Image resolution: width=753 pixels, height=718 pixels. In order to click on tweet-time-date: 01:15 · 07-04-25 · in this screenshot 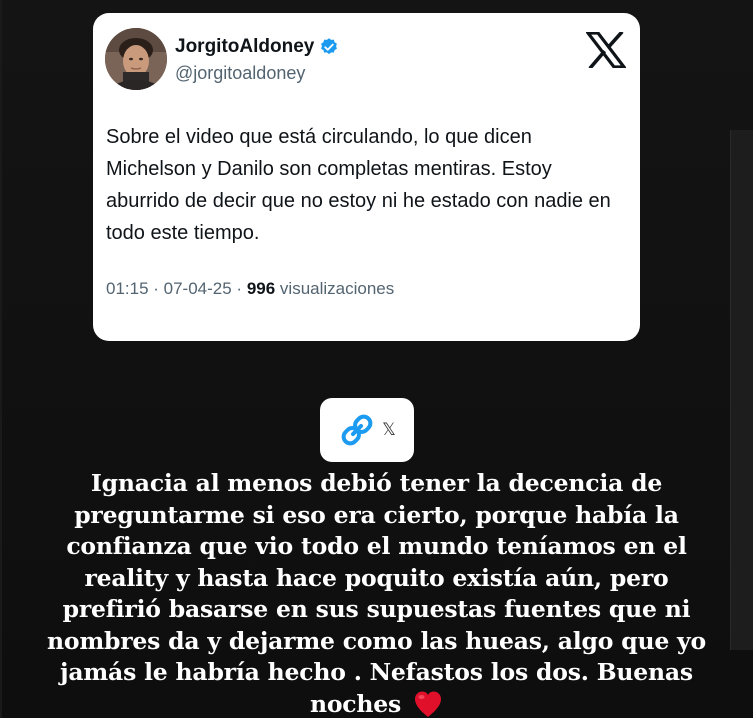, I will do `click(176, 288)`.